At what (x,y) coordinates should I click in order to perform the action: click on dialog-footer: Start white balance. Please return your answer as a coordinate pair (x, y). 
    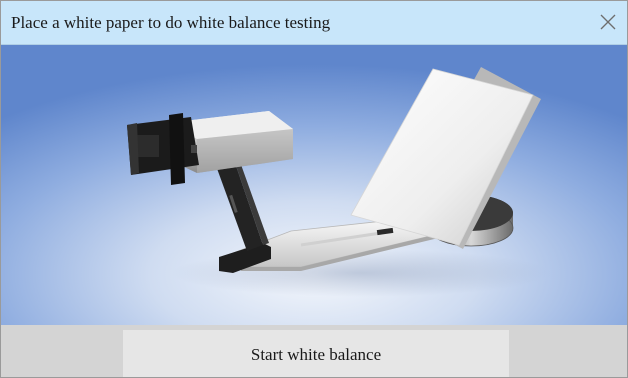
    Looking at the image, I should click on (314, 351).